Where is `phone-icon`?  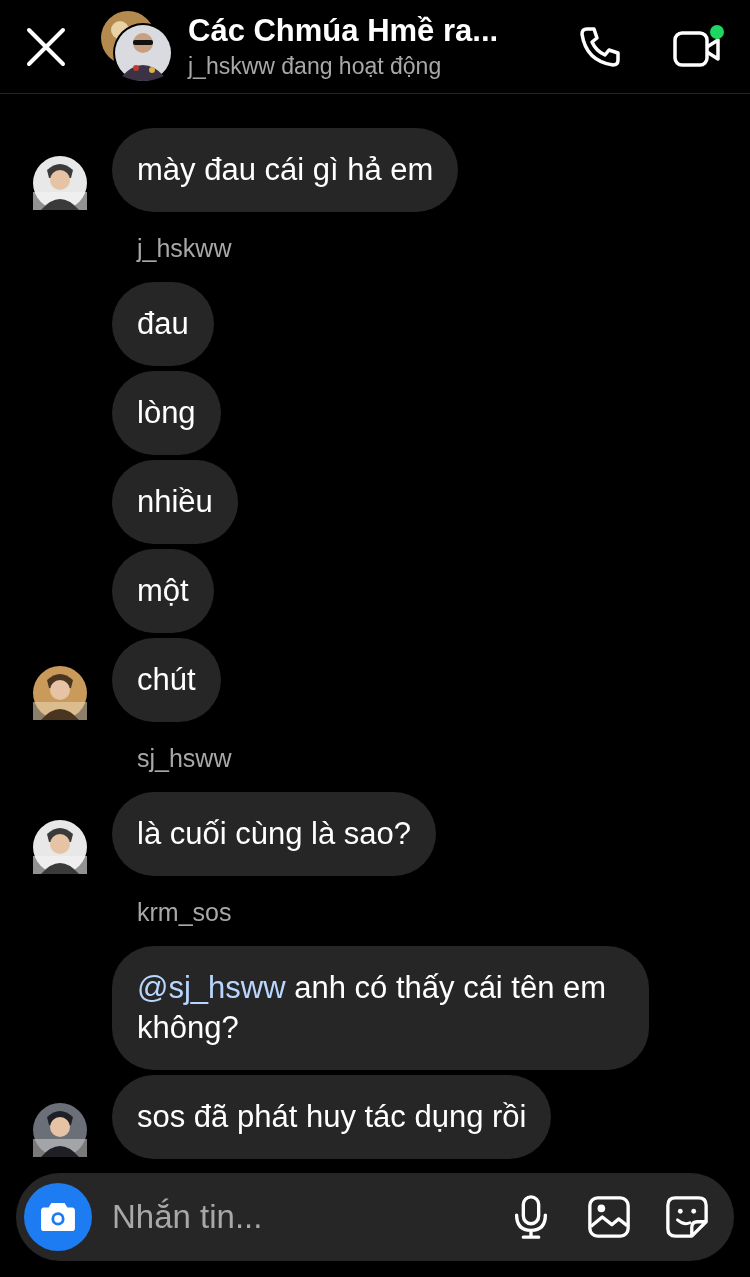 phone-icon is located at coordinates (600, 46).